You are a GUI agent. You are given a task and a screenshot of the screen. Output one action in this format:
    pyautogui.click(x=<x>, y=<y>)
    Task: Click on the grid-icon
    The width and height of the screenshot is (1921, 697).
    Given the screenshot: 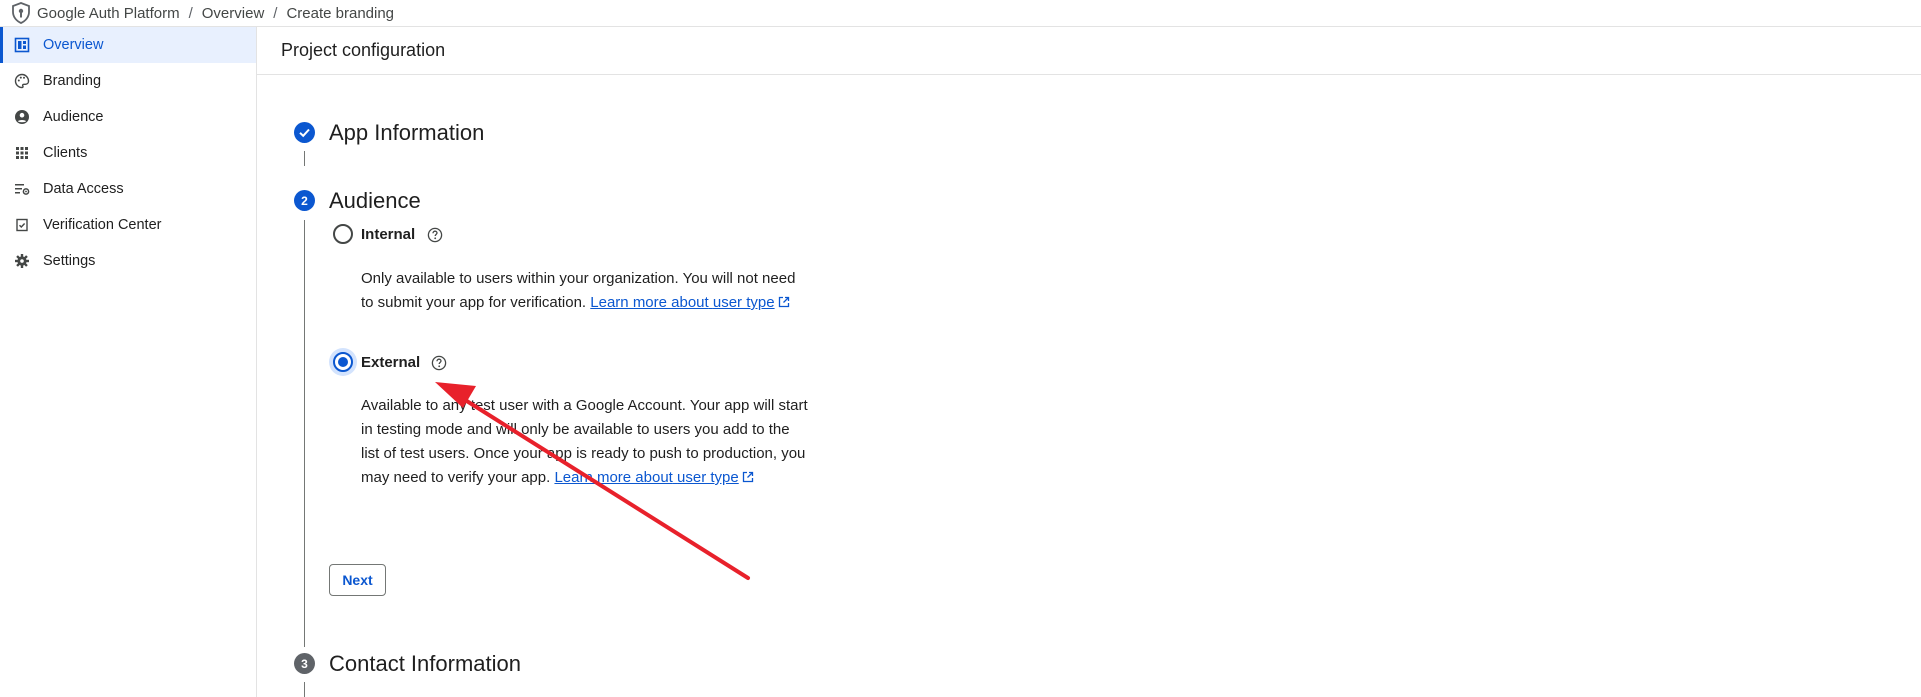 What is the action you would take?
    pyautogui.click(x=22, y=153)
    